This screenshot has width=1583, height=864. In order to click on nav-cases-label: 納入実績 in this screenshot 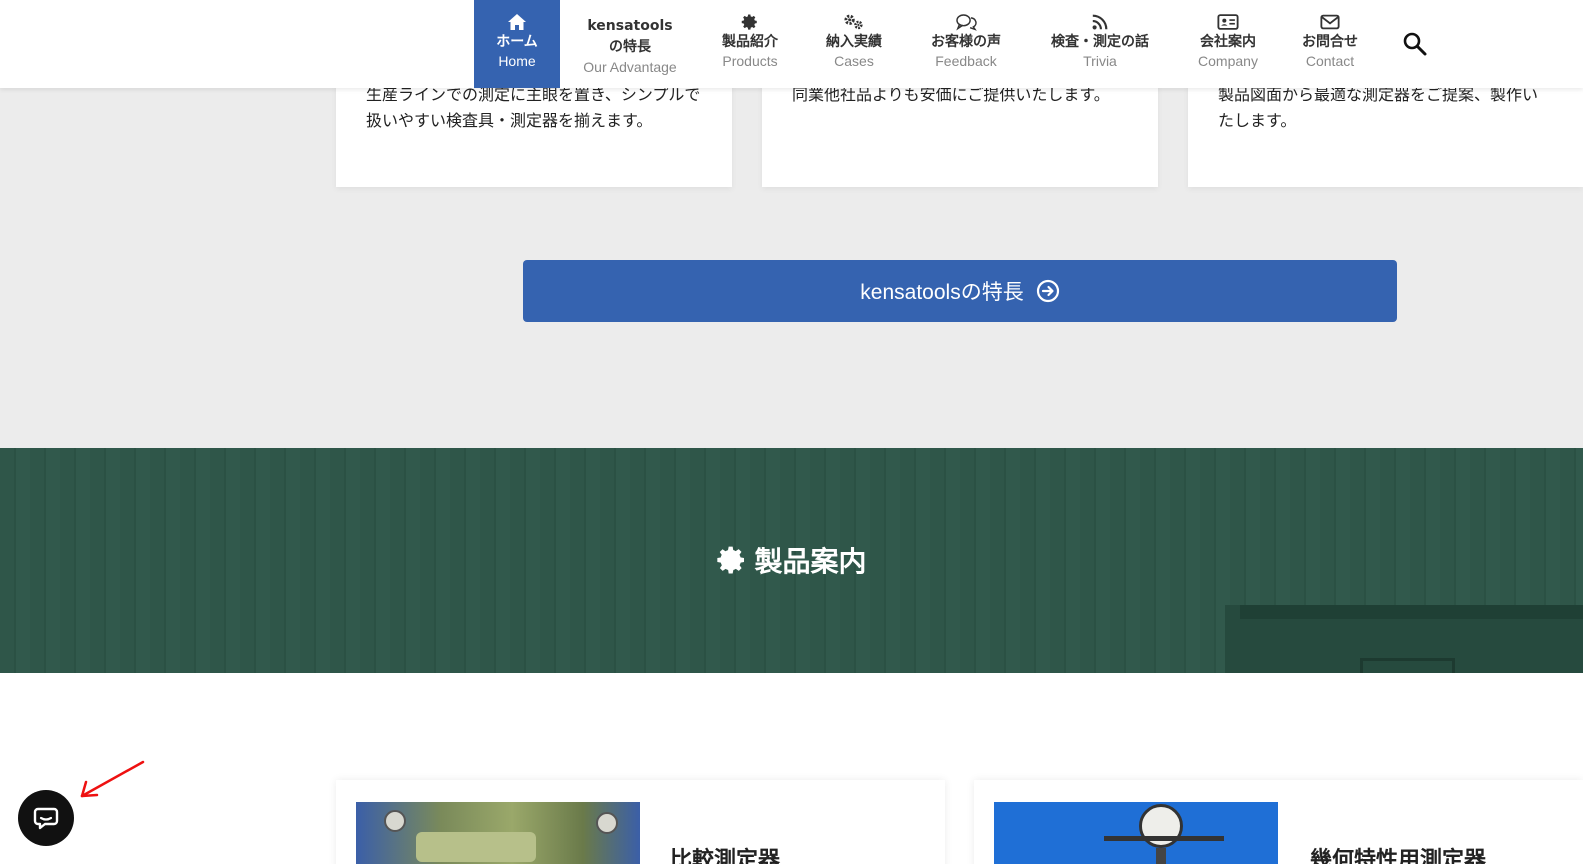, I will do `click(854, 42)`.